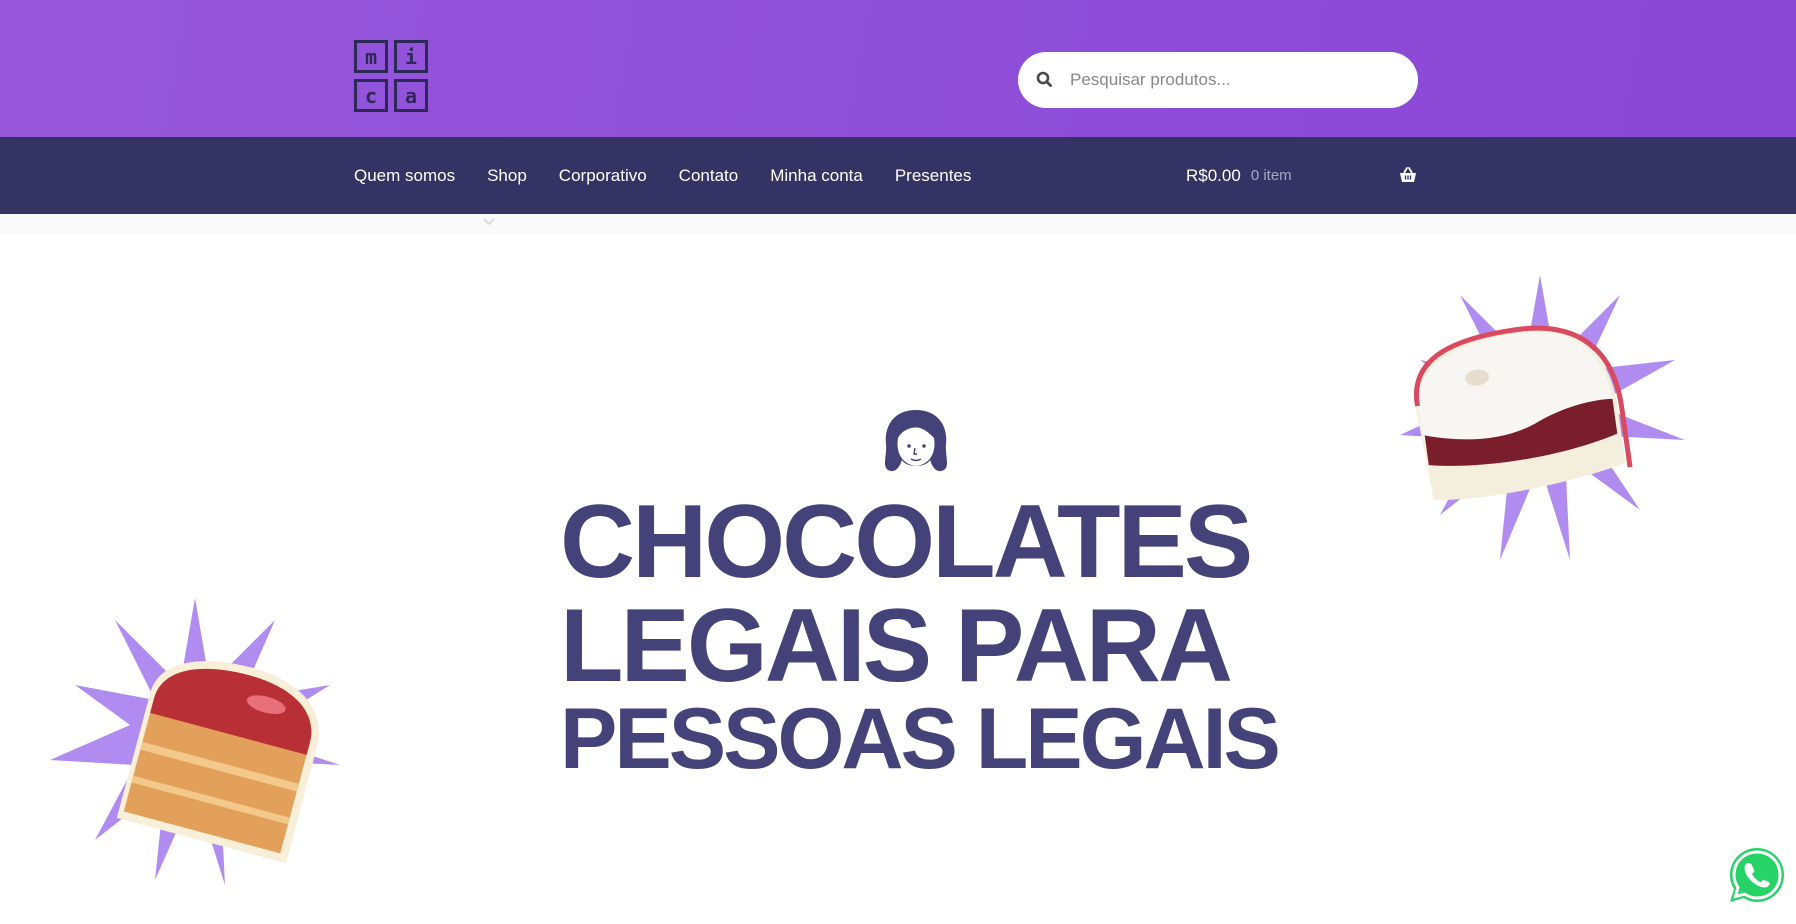 This screenshot has height=924, width=1796. I want to click on search-box, so click(1218, 80).